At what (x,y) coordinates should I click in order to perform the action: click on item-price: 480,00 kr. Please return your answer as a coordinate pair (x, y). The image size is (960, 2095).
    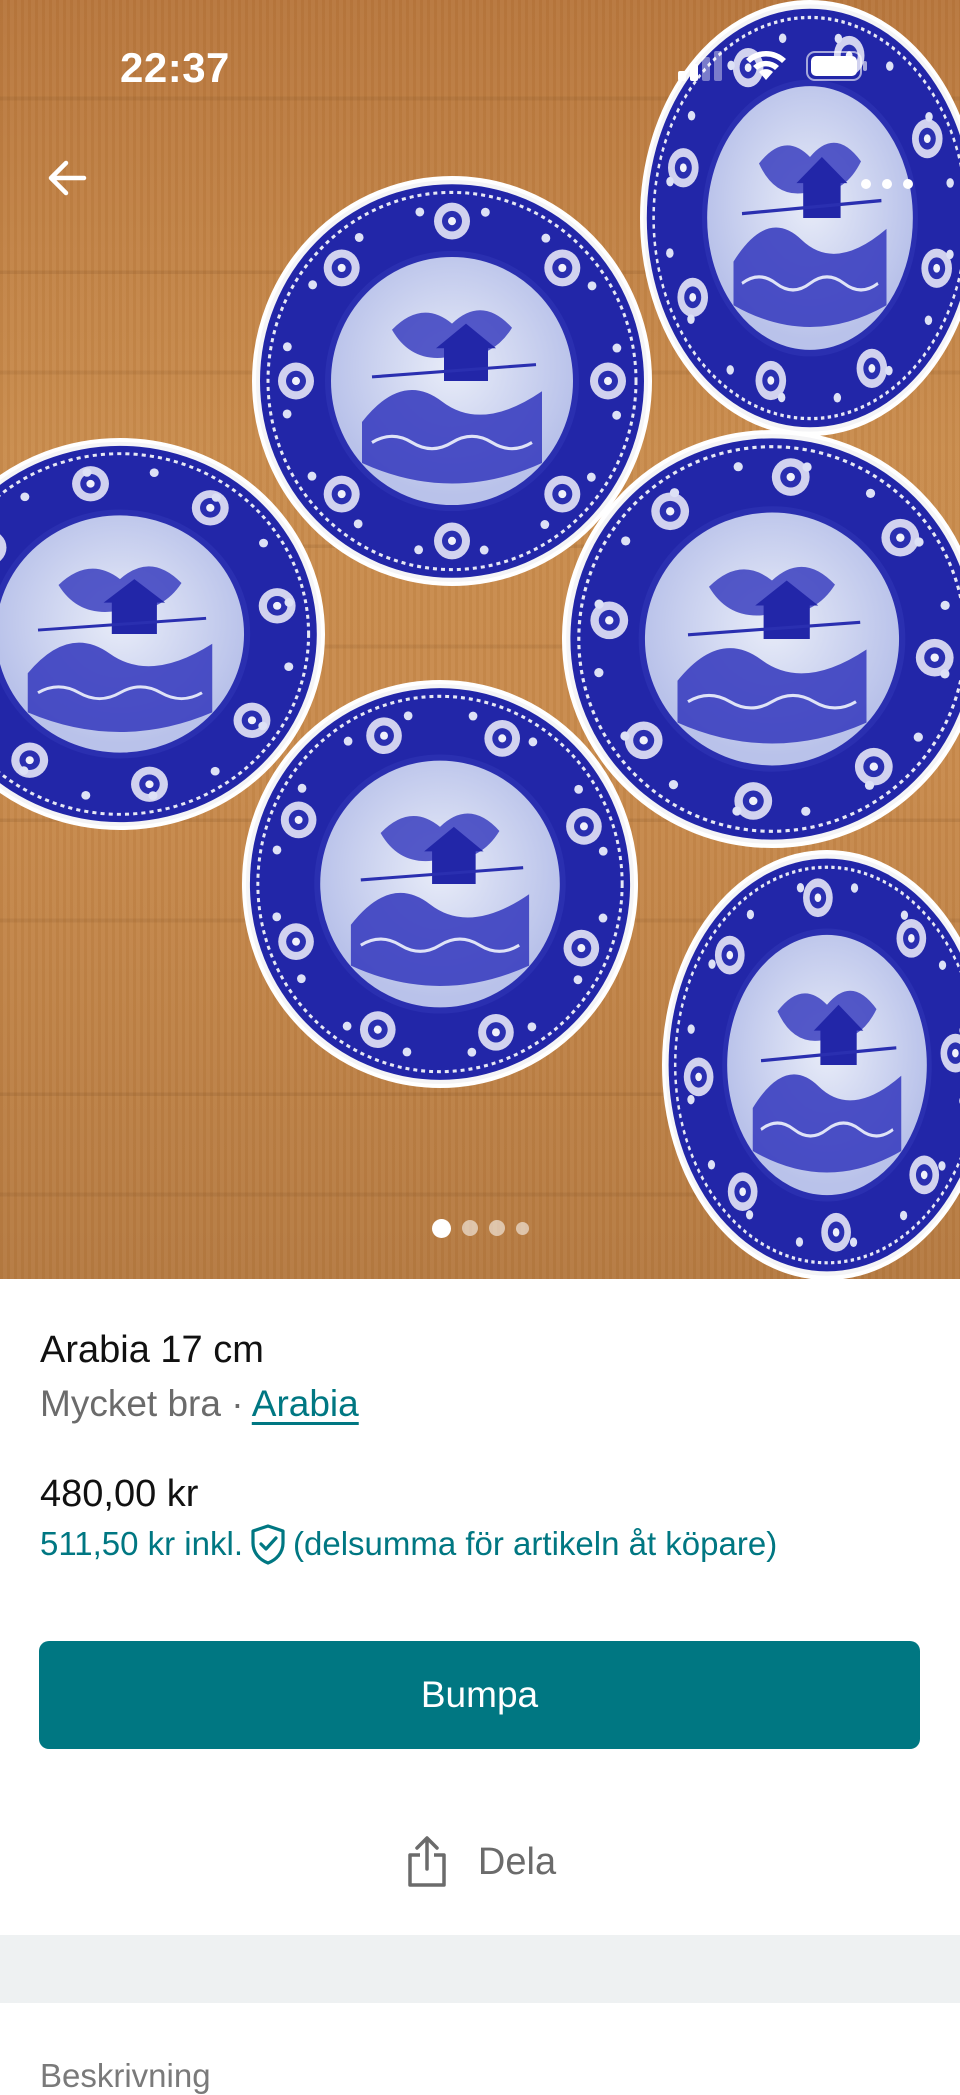
    Looking at the image, I should click on (119, 1494).